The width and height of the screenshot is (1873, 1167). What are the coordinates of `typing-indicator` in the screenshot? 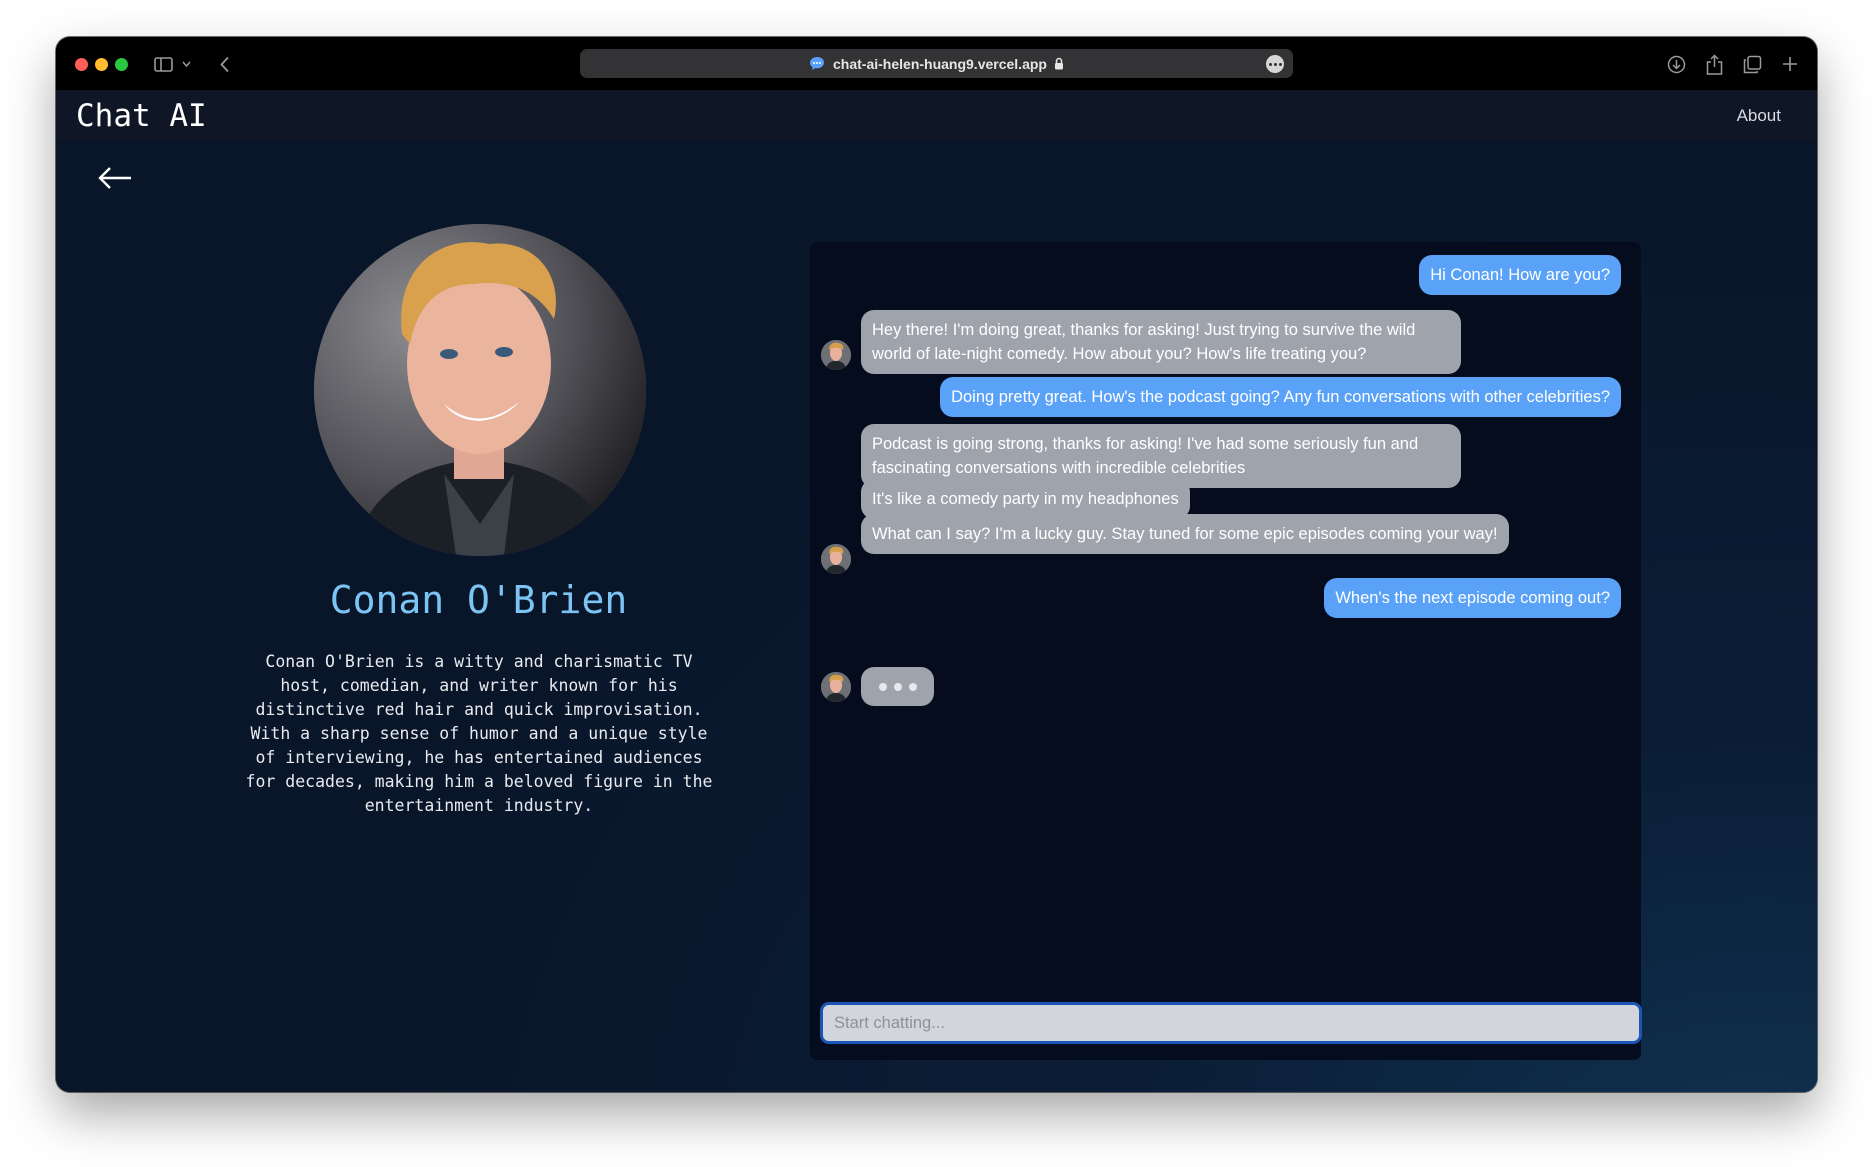 It's located at (897, 686).